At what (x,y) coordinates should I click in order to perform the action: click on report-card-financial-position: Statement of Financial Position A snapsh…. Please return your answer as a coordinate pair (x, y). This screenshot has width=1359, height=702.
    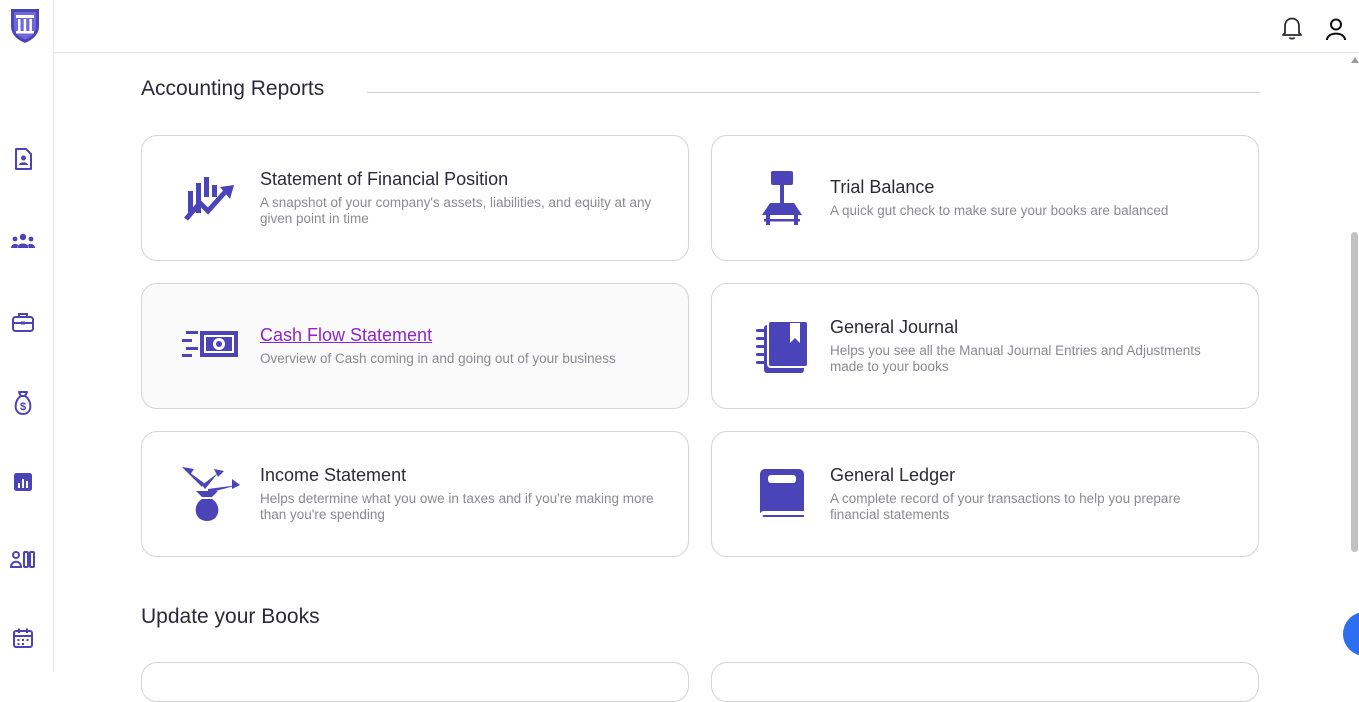
    Looking at the image, I should click on (415, 198).